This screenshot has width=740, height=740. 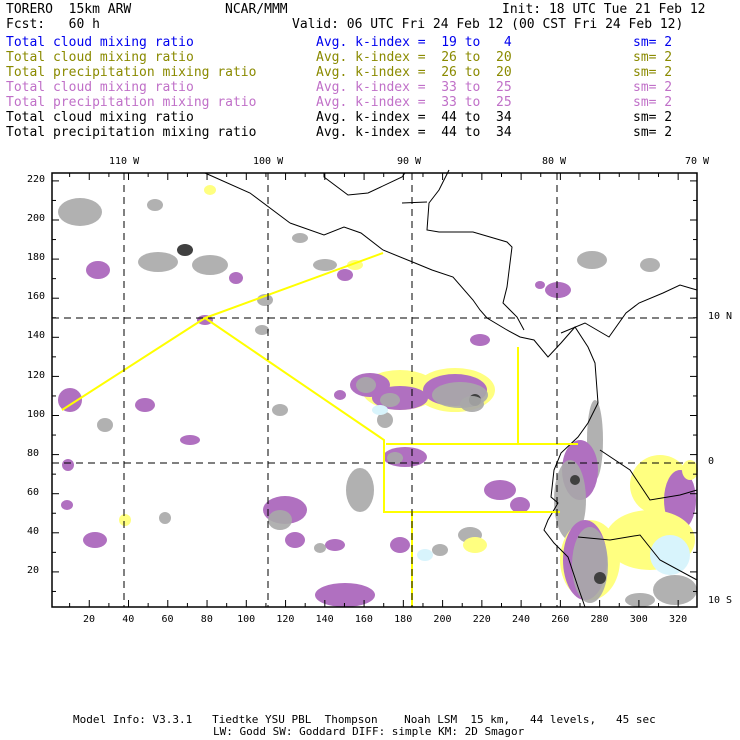 What do you see at coordinates (36, 179) in the screenshot?
I see `y-tick-label: 220` at bounding box center [36, 179].